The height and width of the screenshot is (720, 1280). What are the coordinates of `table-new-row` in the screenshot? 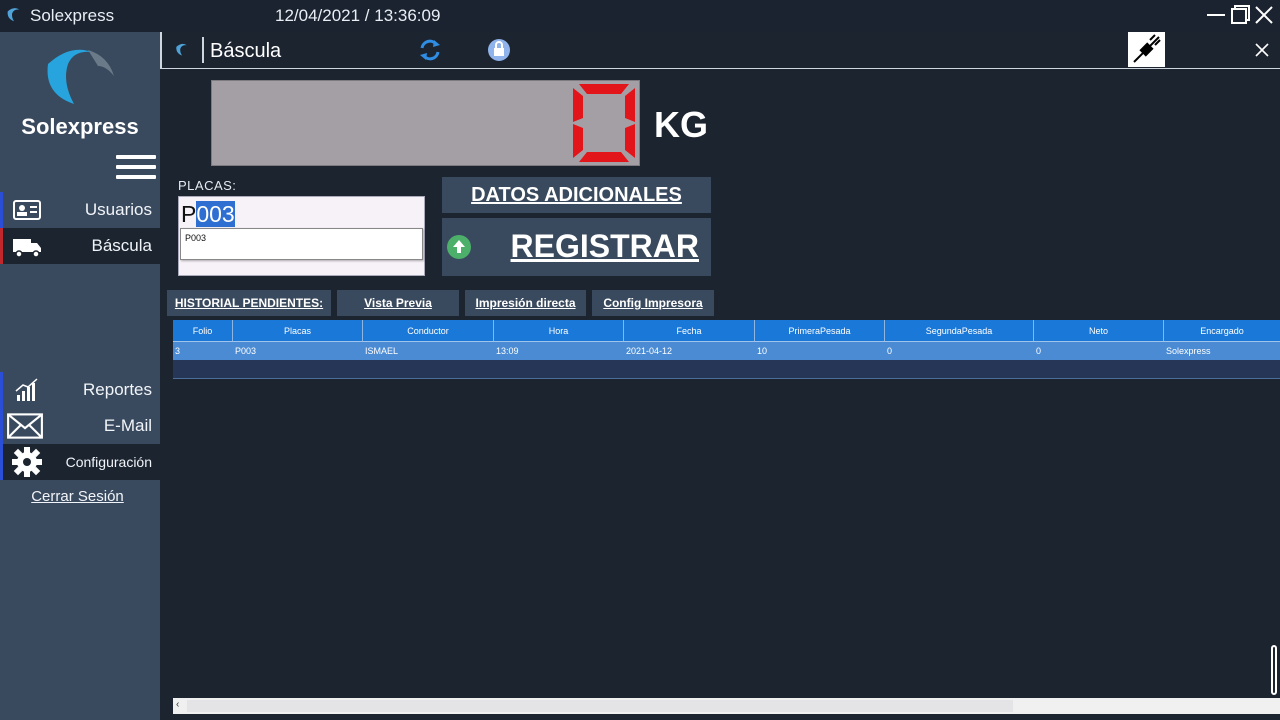 It's located at (726, 369).